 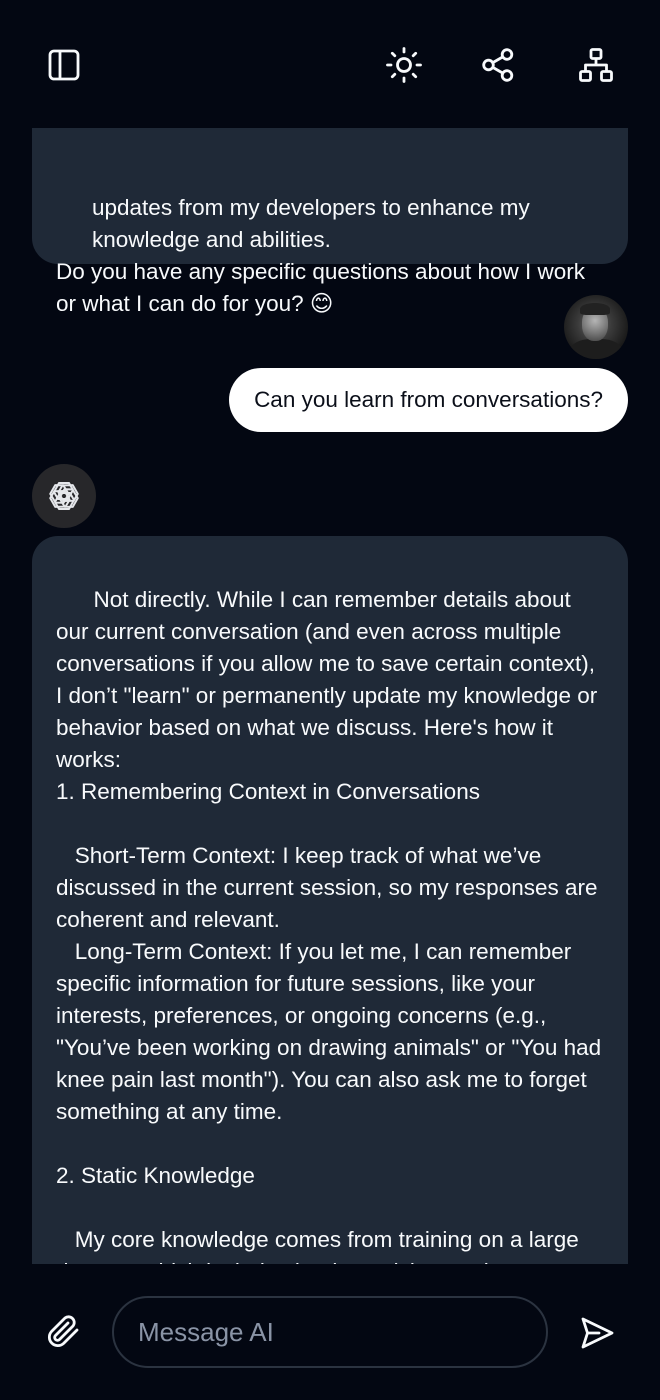 I want to click on sitemap-icon, so click(x=596, y=65).